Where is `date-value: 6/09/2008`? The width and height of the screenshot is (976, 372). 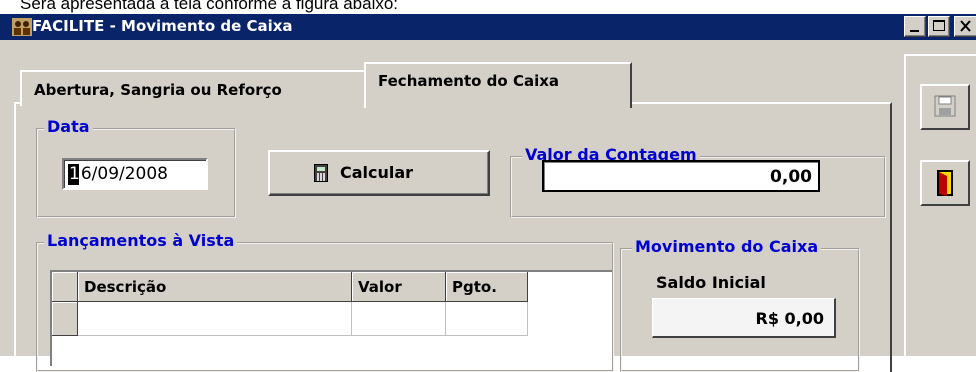 date-value: 6/09/2008 is located at coordinates (124, 174).